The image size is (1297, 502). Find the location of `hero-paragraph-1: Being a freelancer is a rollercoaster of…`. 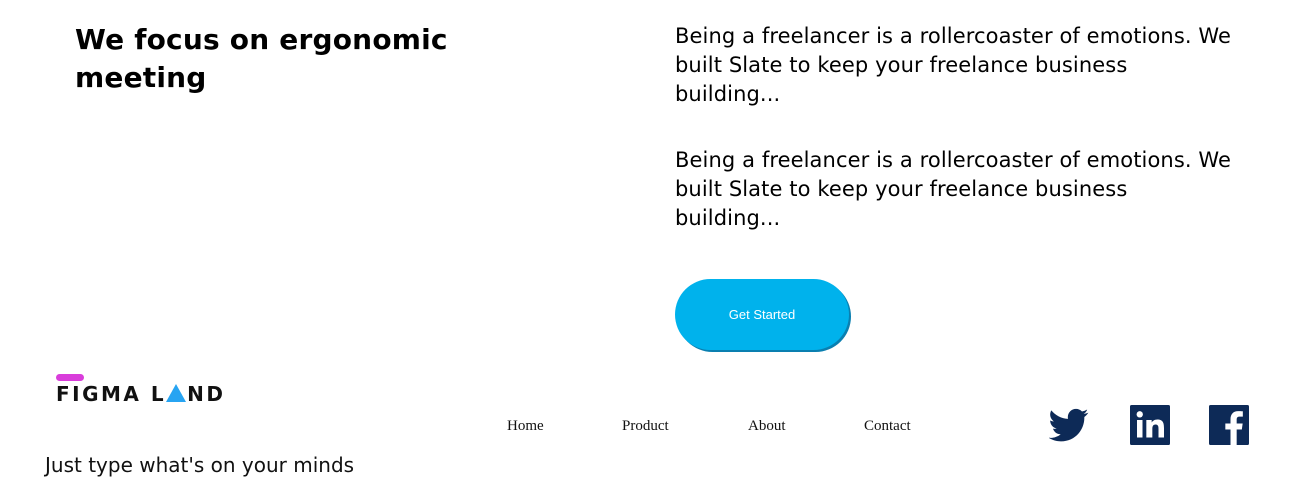

hero-paragraph-1: Being a freelancer is a rollercoaster of… is located at coordinates (953, 65).